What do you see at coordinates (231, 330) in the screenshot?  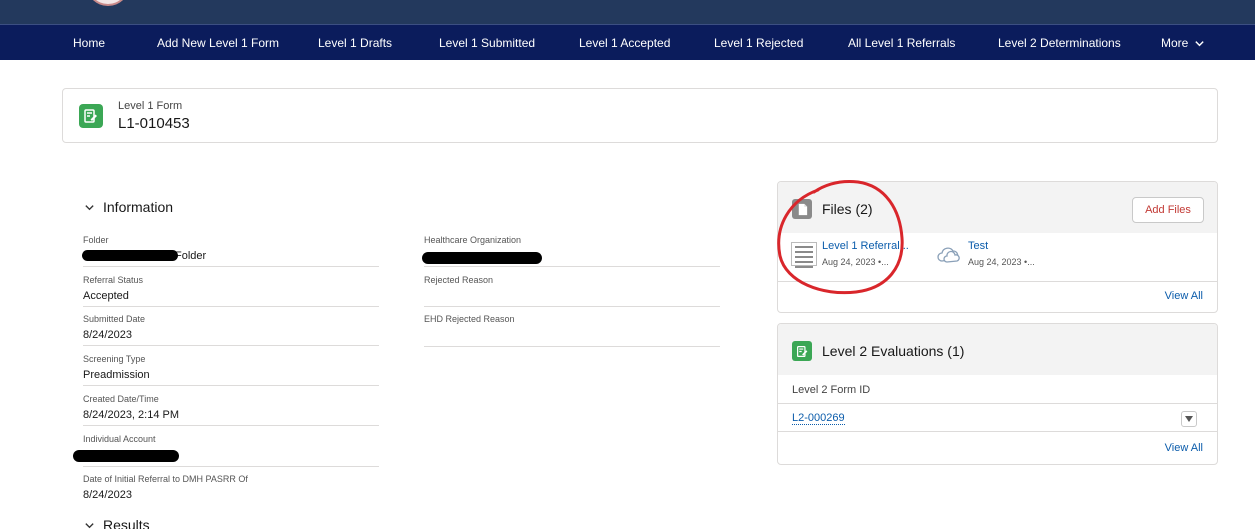 I see `field-submitted-date: Submitted Date 8/24/2023` at bounding box center [231, 330].